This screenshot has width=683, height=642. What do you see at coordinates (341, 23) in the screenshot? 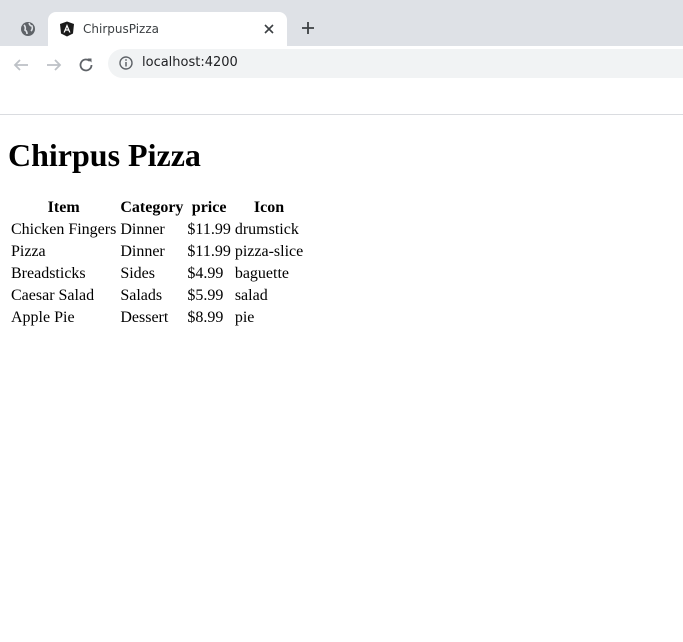
I see `tab-strip: ChirpusPizza` at bounding box center [341, 23].